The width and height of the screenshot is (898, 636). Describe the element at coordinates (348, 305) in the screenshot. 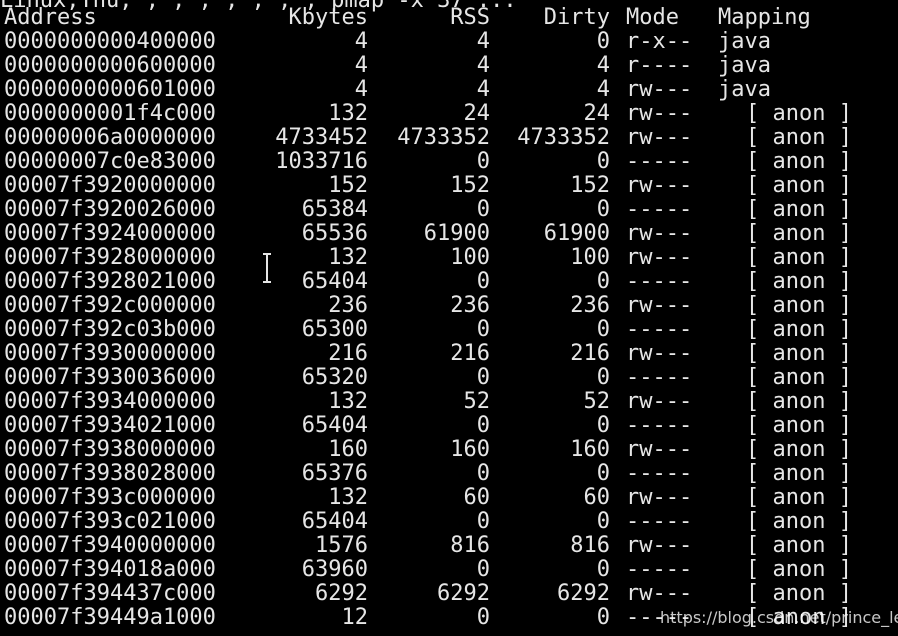

I see `cell-kbytes: 236` at that location.